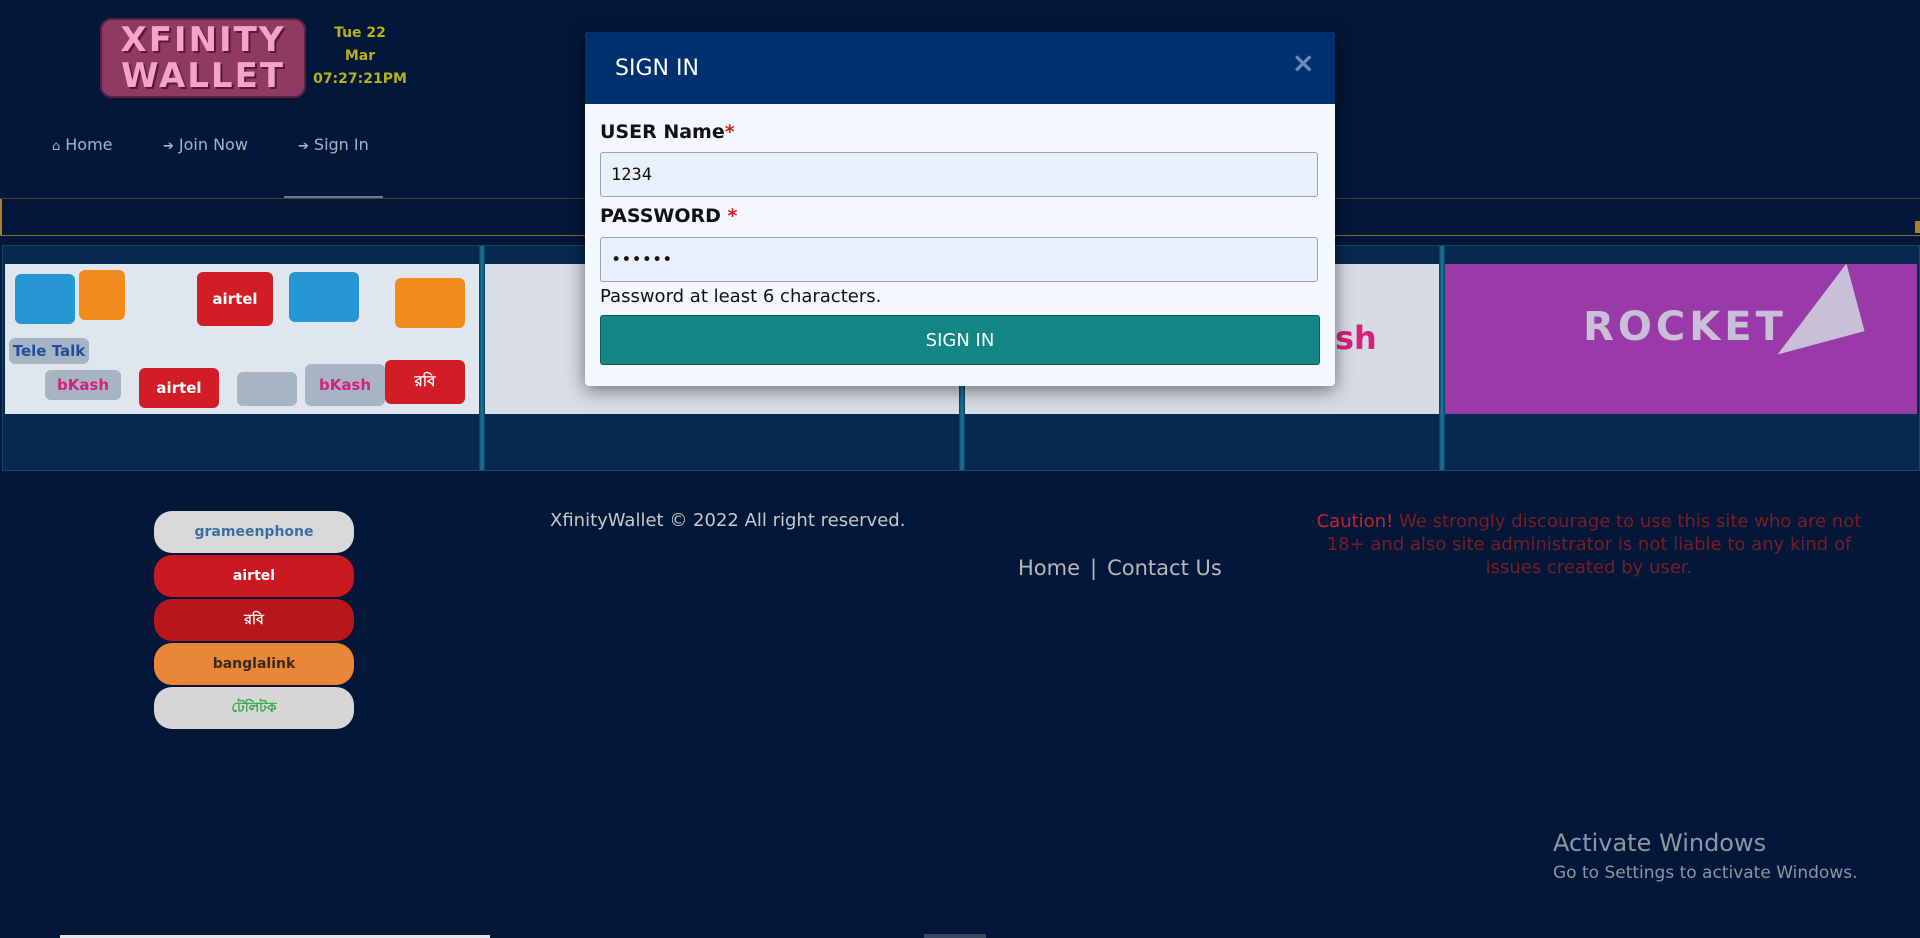 This screenshot has height=938, width=1920. I want to click on username-label: USER Name*, so click(667, 132).